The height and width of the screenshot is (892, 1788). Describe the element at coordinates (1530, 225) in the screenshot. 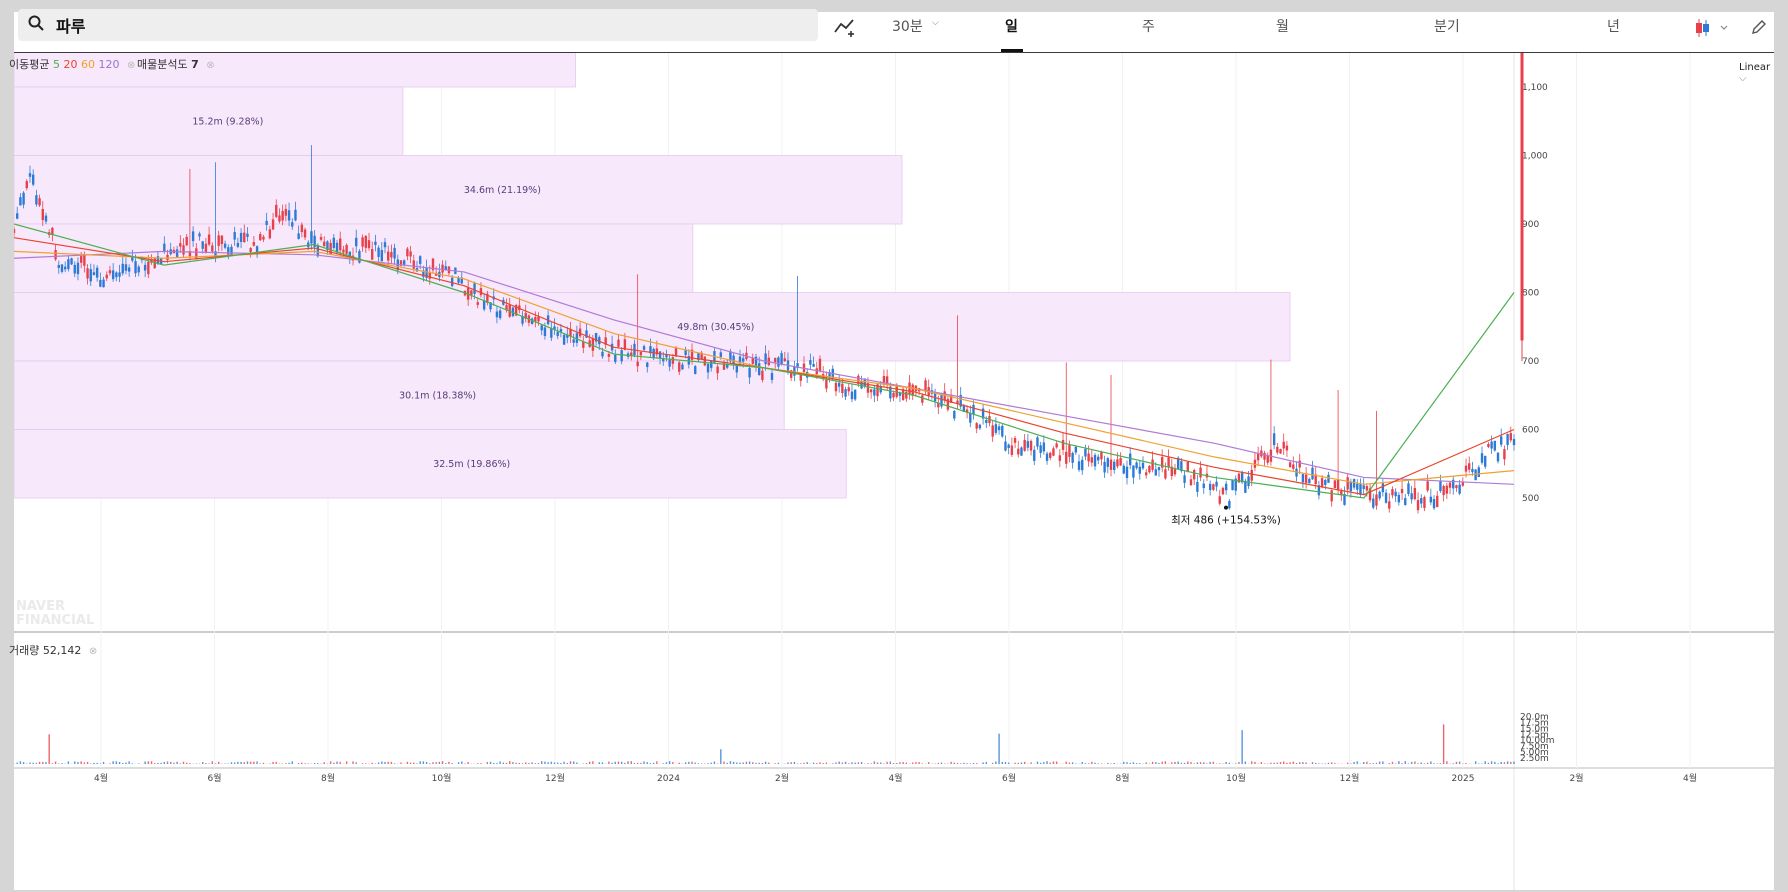

I see `price-tick-label: 900` at that location.